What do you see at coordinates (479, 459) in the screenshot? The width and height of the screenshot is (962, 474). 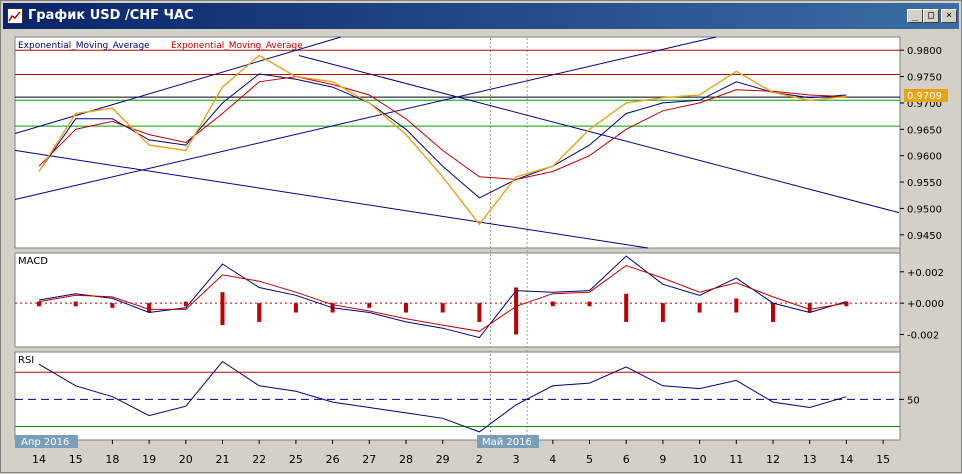 I see `x-tick-label-12: 2` at bounding box center [479, 459].